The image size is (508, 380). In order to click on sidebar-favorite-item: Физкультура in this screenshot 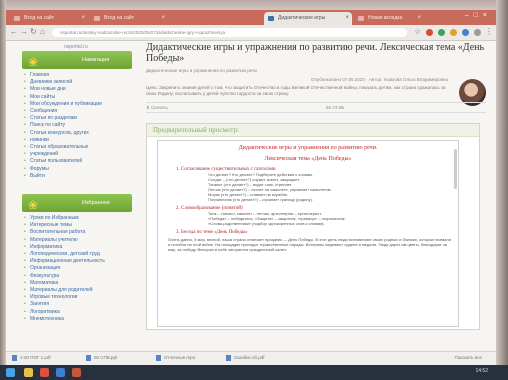, I will do `click(77, 276)`.